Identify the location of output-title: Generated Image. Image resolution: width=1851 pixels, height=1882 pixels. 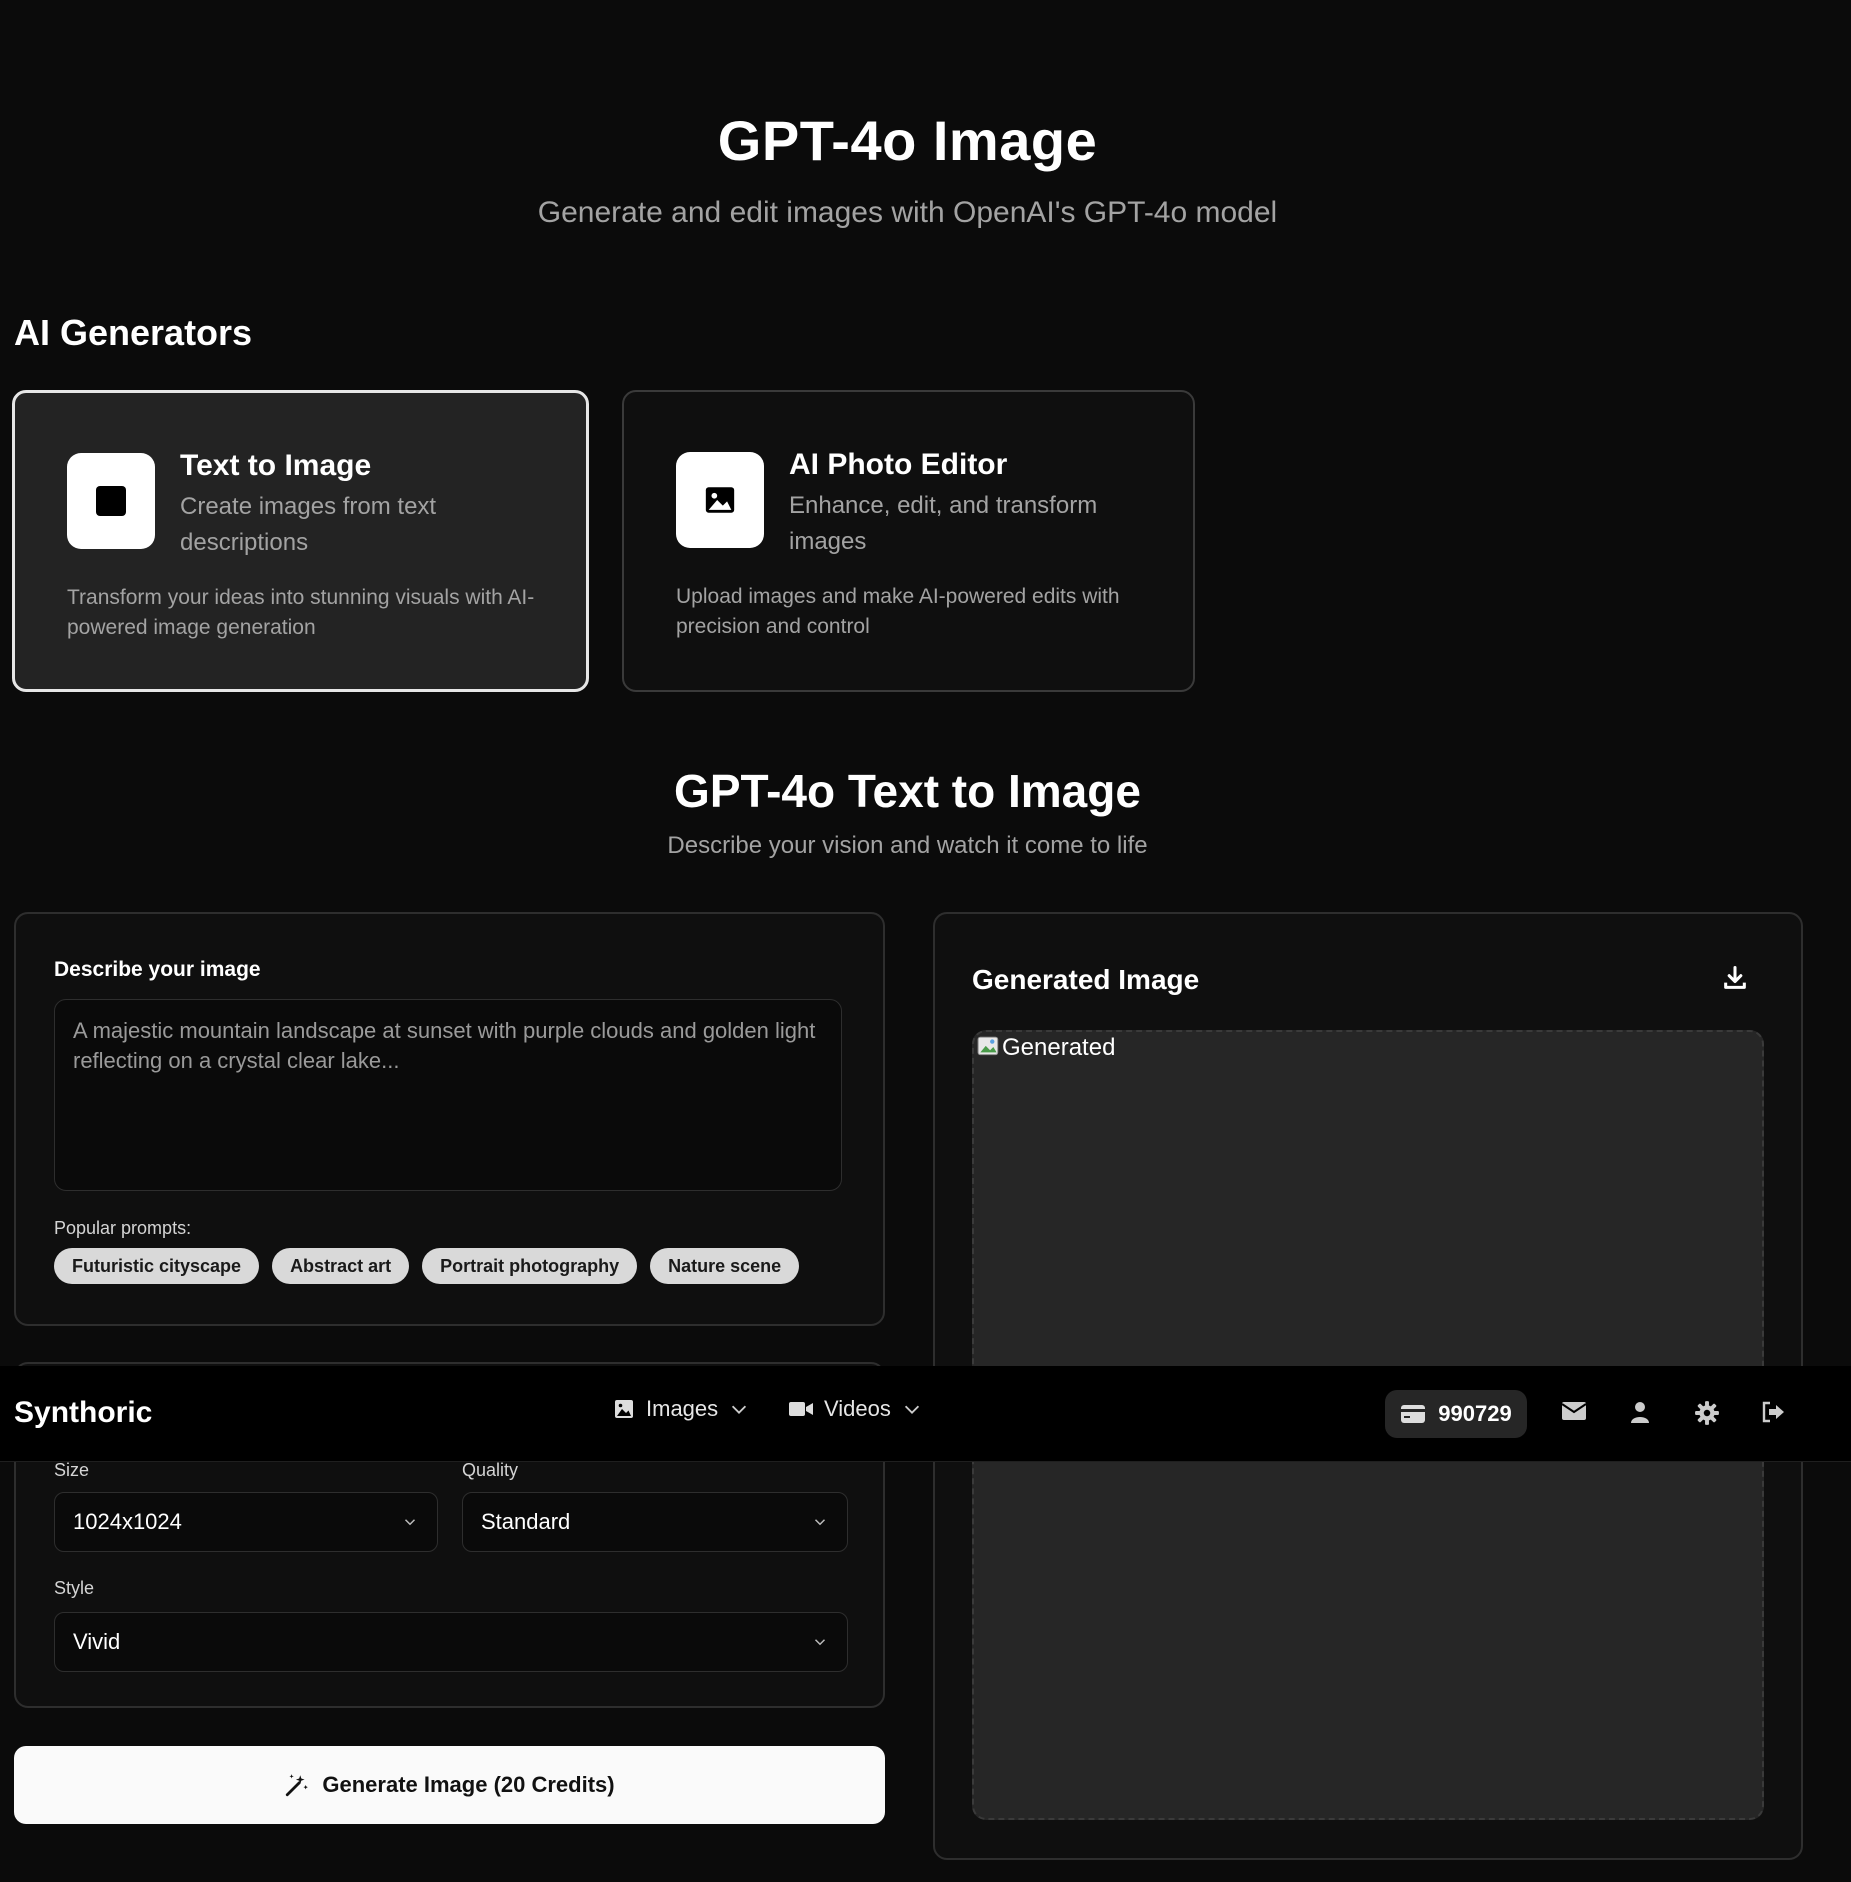
(1086, 979).